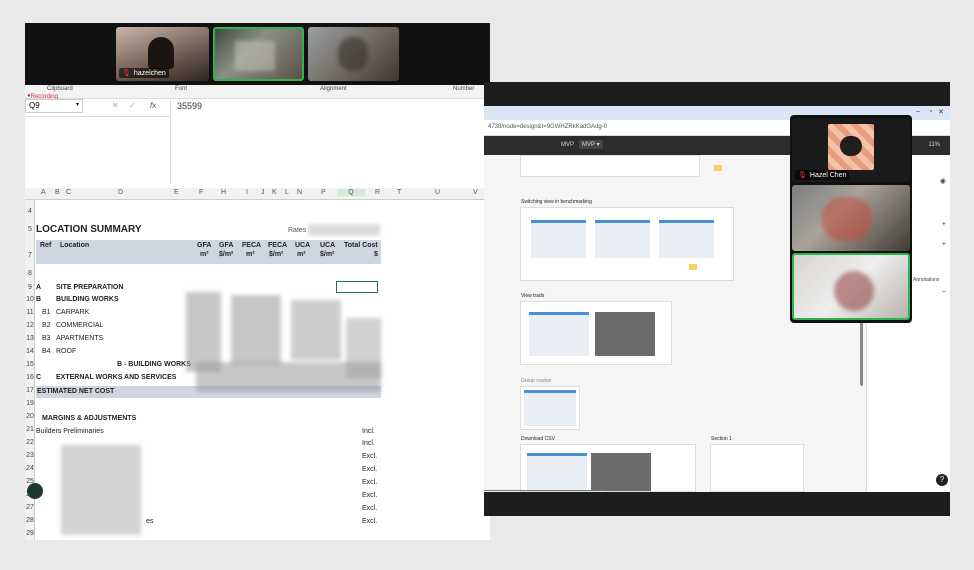 This screenshot has width=974, height=570. I want to click on ribbon-group-number: Number, so click(463, 89).